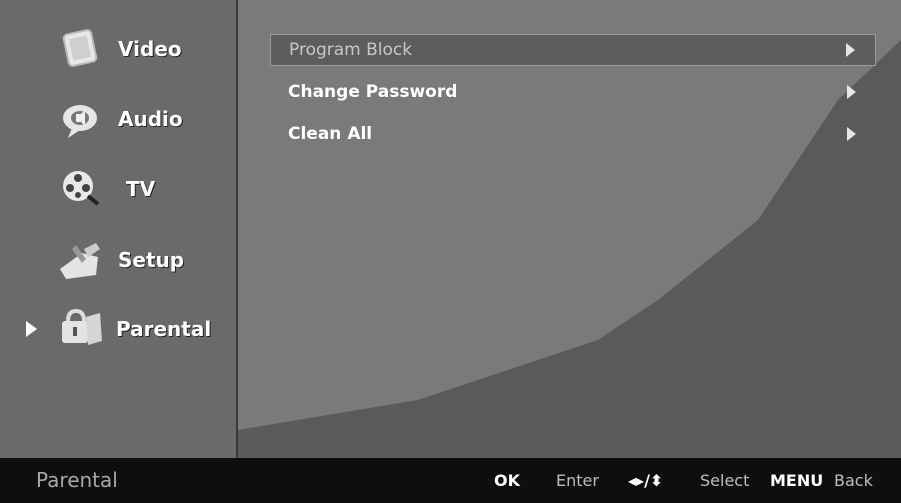 This screenshot has width=901, height=503. What do you see at coordinates (77, 480) in the screenshot?
I see `current-section-title: Parental` at bounding box center [77, 480].